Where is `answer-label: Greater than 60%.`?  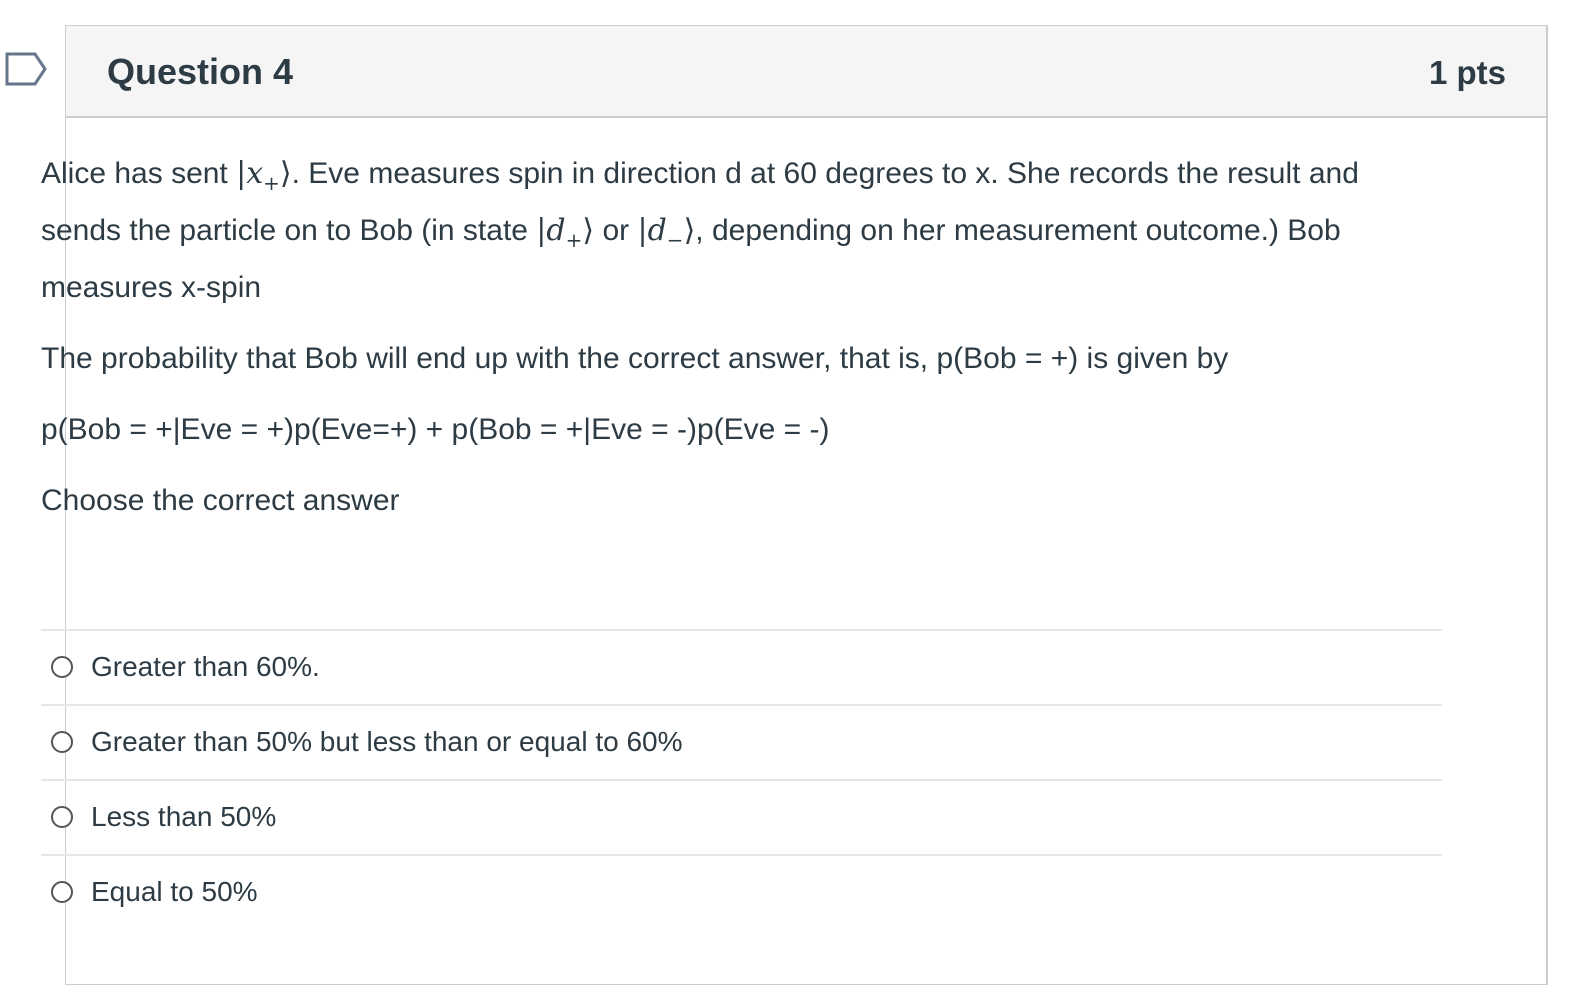 answer-label: Greater than 60%. is located at coordinates (205, 667).